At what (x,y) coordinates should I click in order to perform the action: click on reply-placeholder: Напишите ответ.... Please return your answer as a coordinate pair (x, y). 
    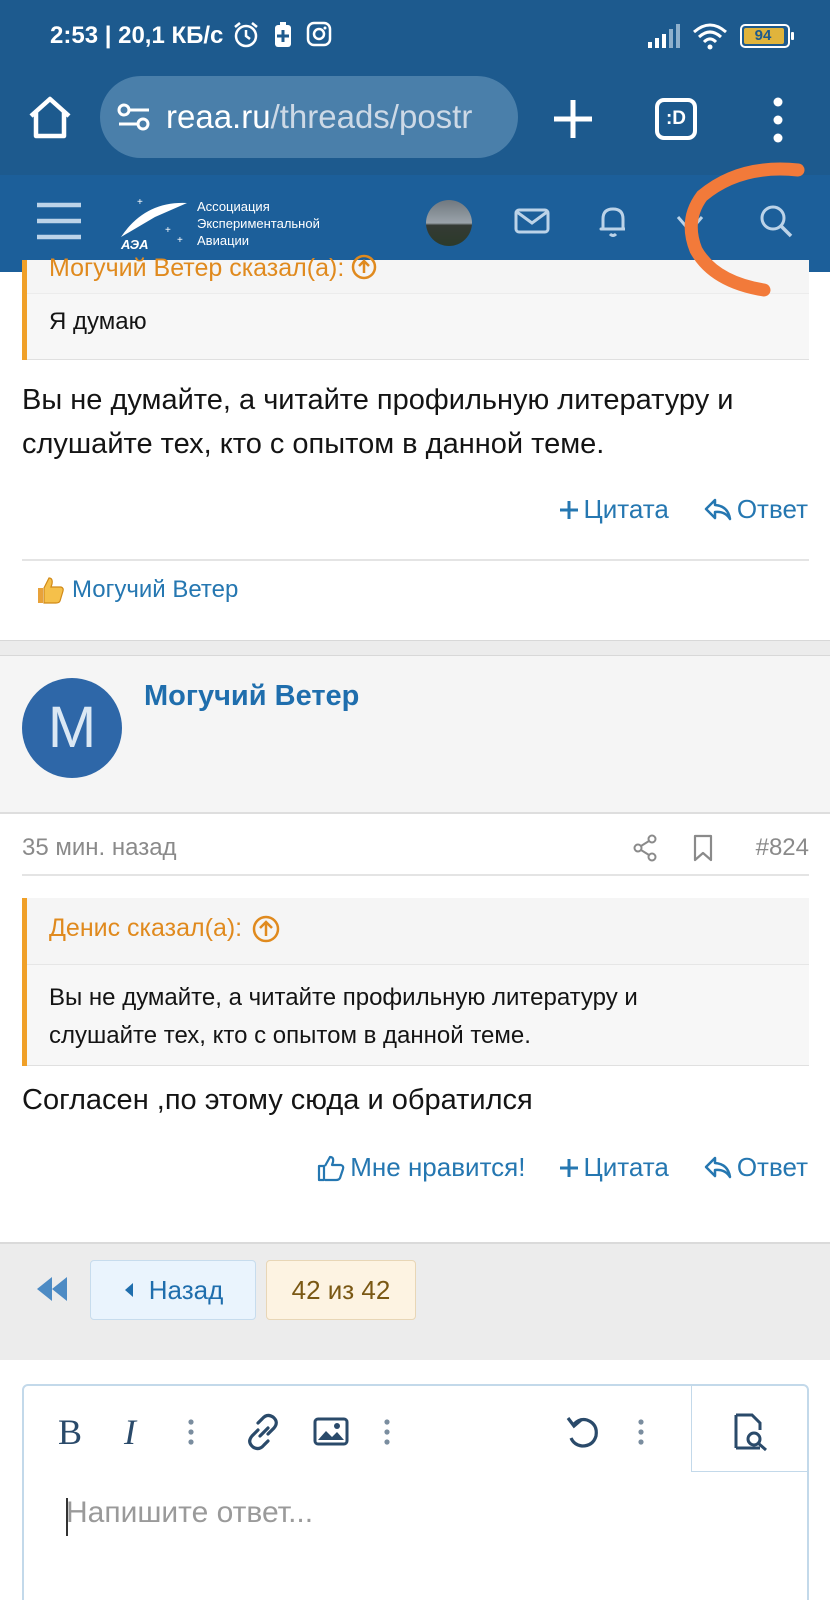
    Looking at the image, I should click on (190, 1512).